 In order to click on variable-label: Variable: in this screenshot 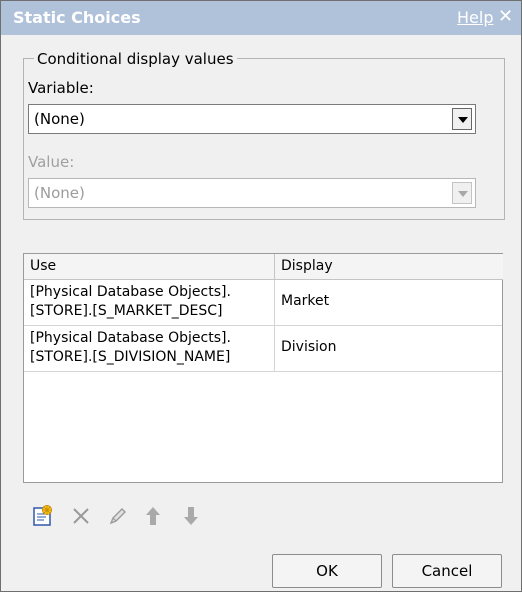, I will do `click(61, 88)`.